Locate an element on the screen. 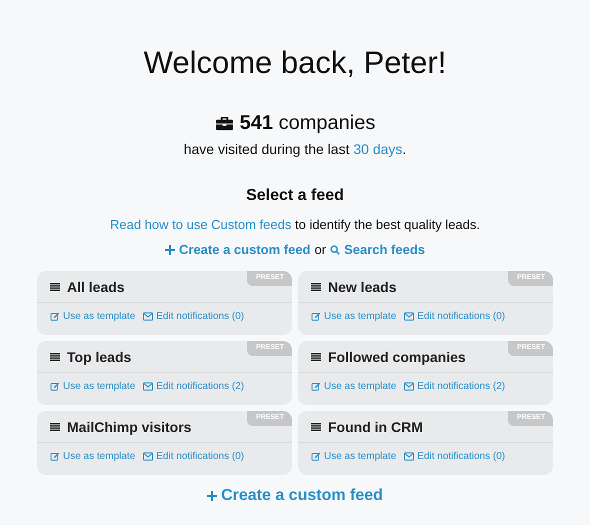  feed-title: Top leads is located at coordinates (99, 356).